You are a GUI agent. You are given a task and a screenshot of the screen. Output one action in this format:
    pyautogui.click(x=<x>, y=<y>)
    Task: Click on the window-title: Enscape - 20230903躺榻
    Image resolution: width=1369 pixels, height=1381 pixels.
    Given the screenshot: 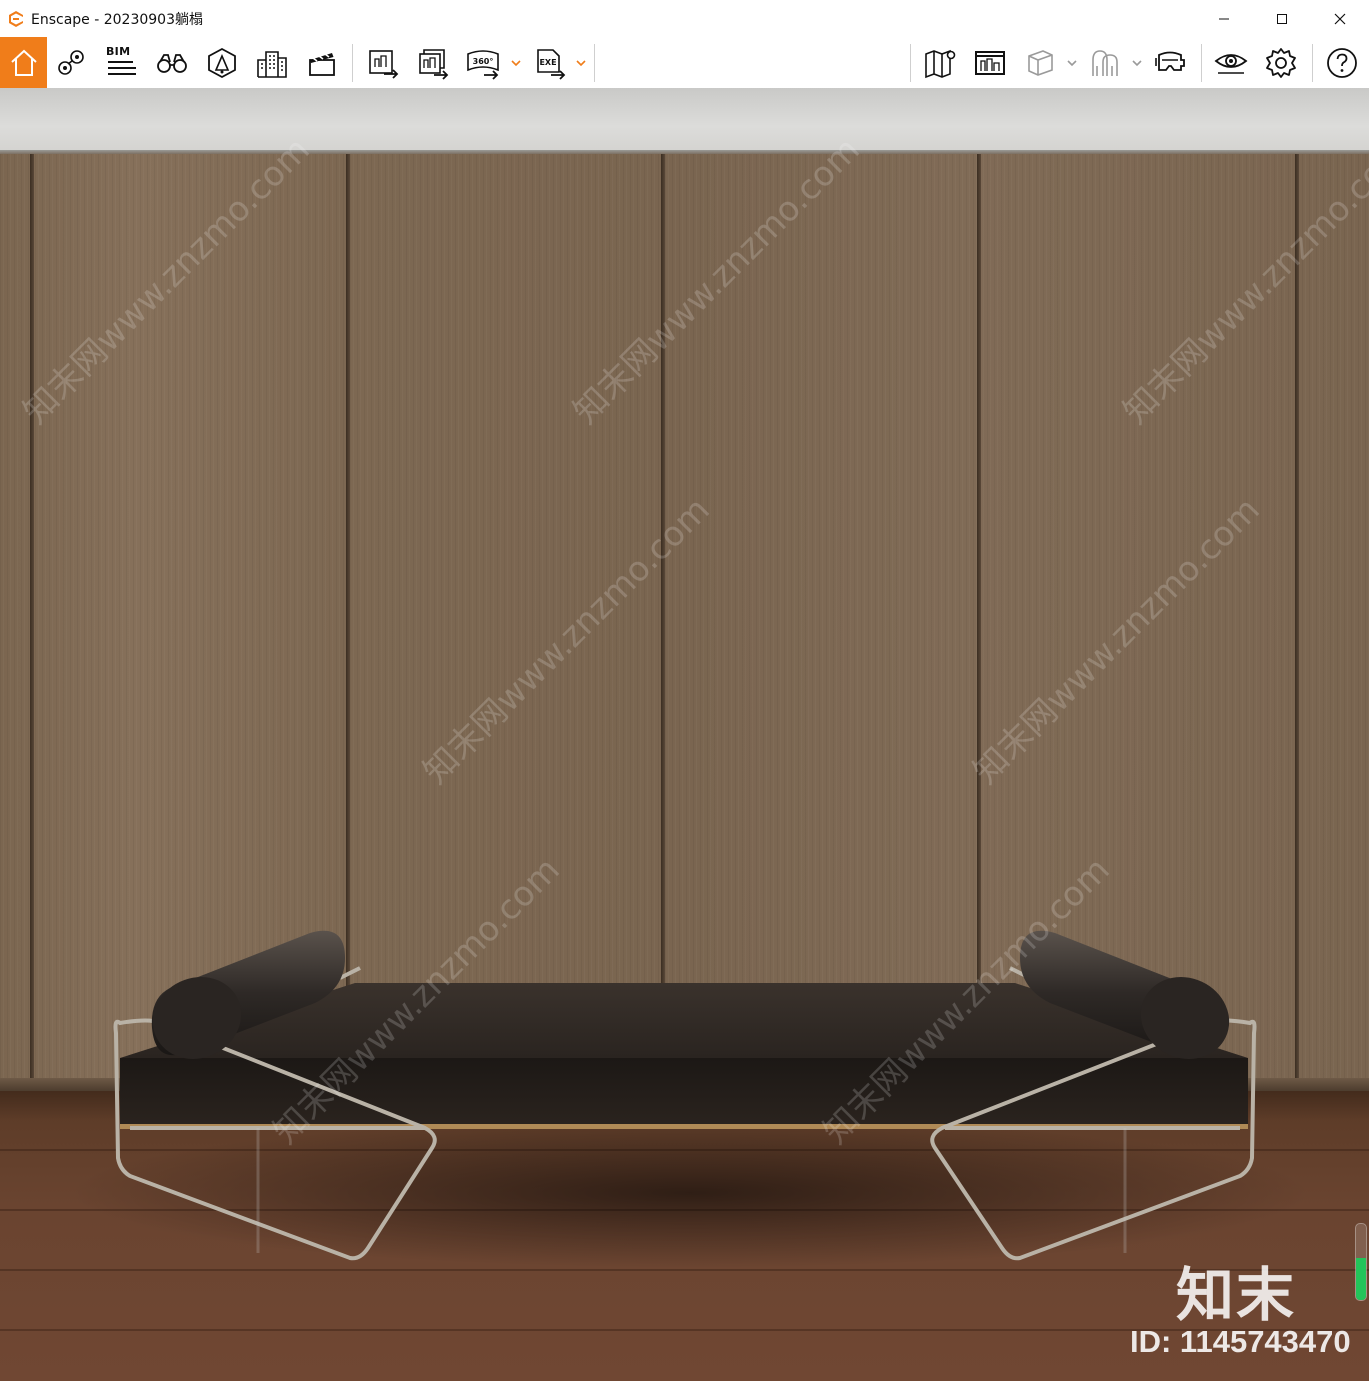 What is the action you would take?
    pyautogui.click(x=117, y=19)
    